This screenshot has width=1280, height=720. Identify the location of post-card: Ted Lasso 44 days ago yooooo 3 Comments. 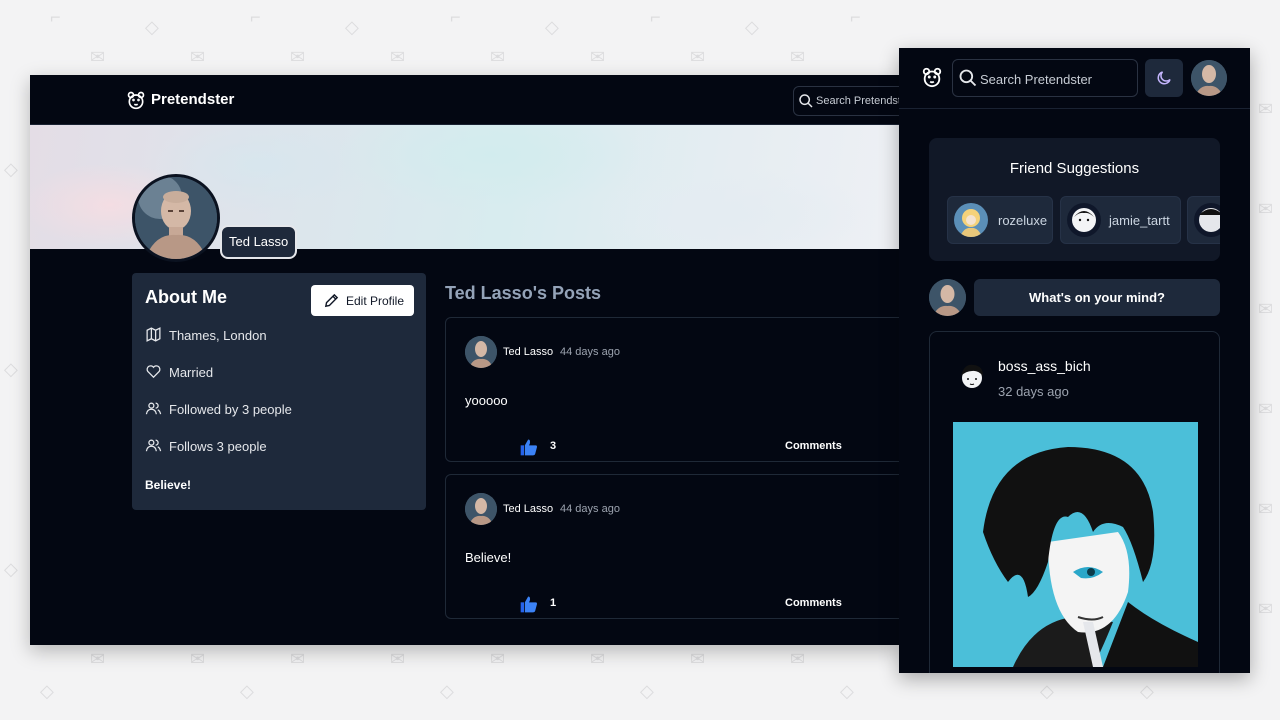
(672, 389).